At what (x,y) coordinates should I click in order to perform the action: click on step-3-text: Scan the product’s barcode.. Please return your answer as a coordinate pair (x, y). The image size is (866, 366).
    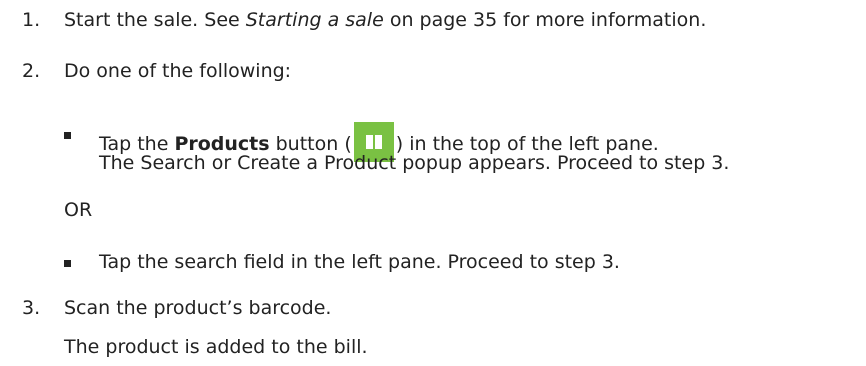
    Looking at the image, I should click on (198, 308).